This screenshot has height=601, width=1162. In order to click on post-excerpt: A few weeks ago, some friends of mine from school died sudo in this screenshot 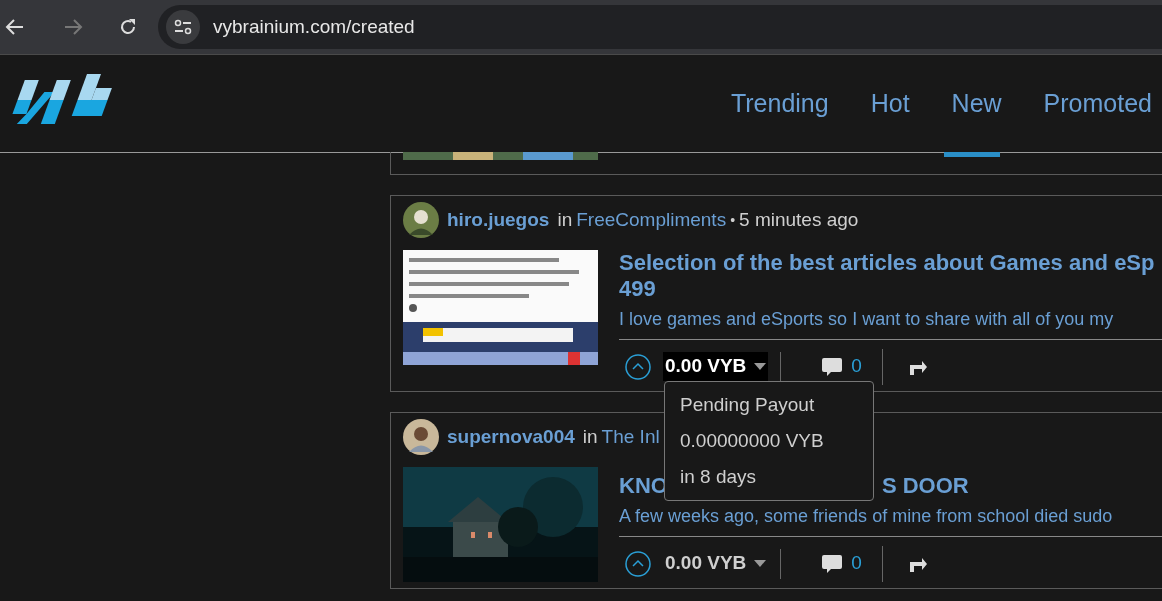, I will do `click(890, 516)`.